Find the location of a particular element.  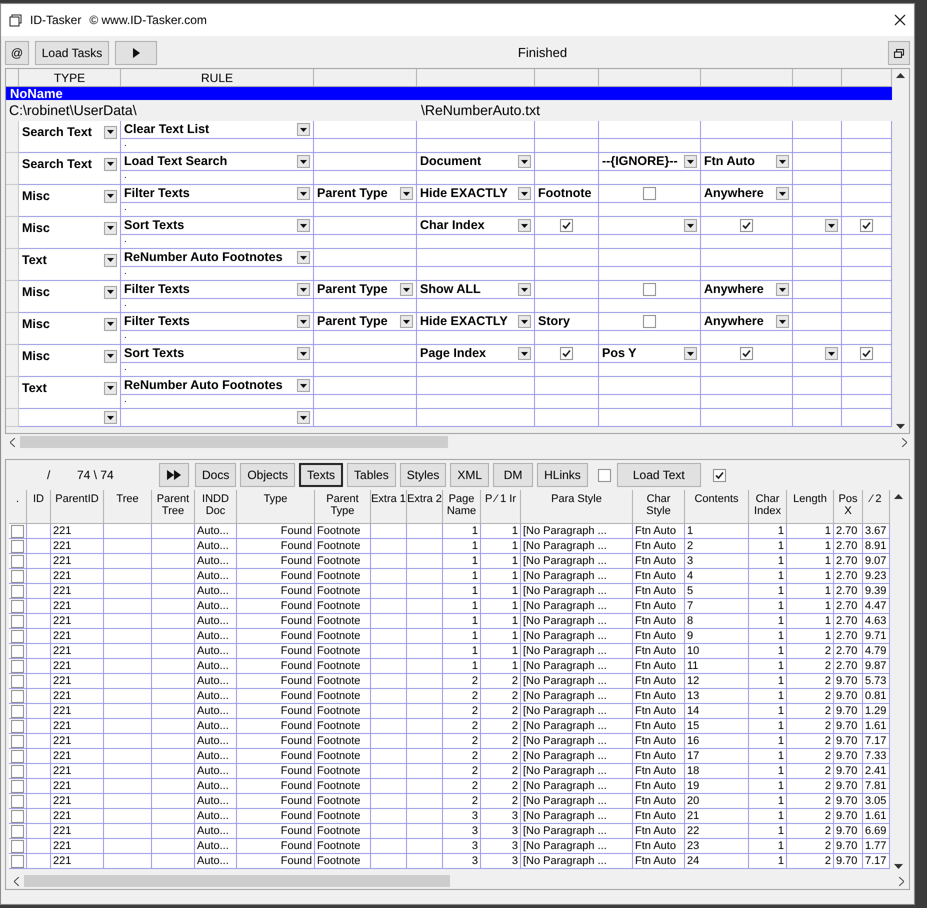

column-header: Char Style is located at coordinates (659, 507).